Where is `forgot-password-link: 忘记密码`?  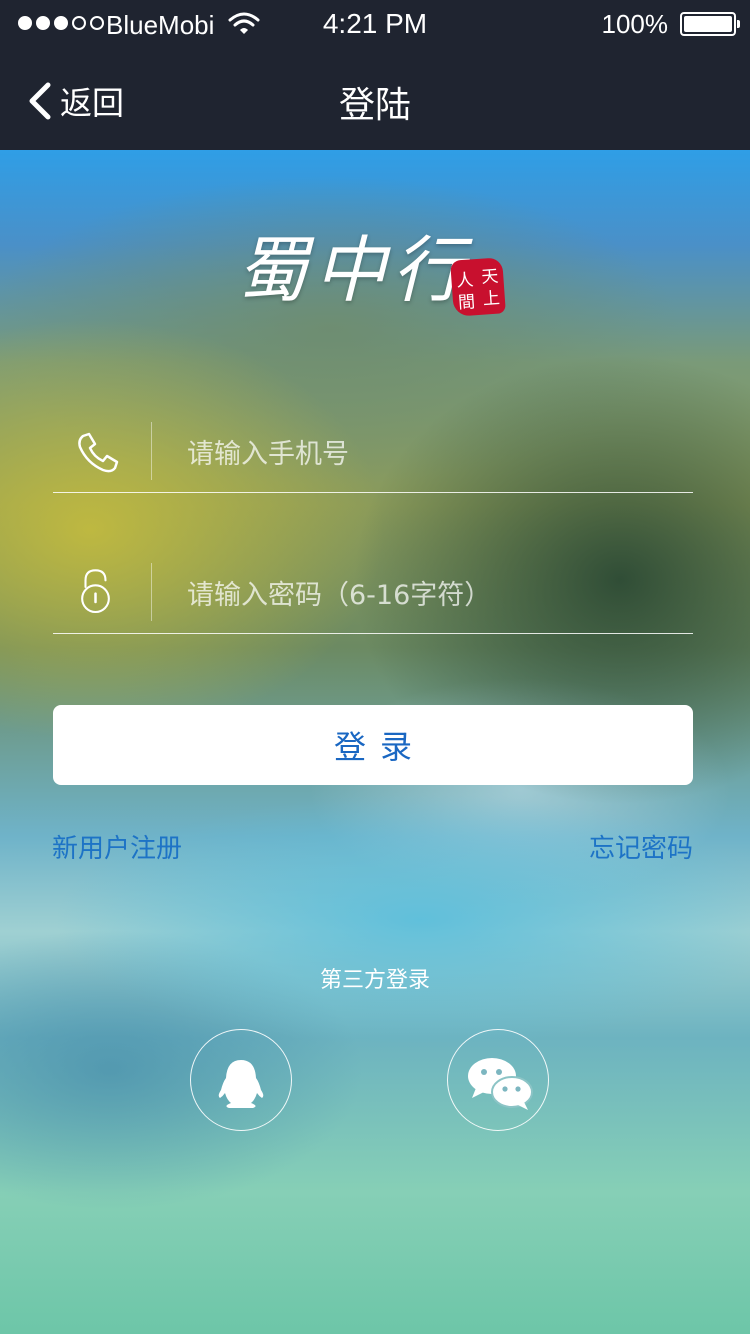 forgot-password-link: 忘记密码 is located at coordinates (641, 846).